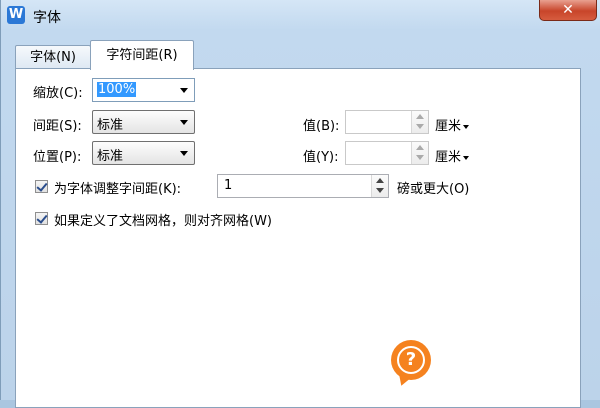 Image resolution: width=600 pixels, height=408 pixels. What do you see at coordinates (387, 122) in the screenshot?
I see `spacing-amount-spinner` at bounding box center [387, 122].